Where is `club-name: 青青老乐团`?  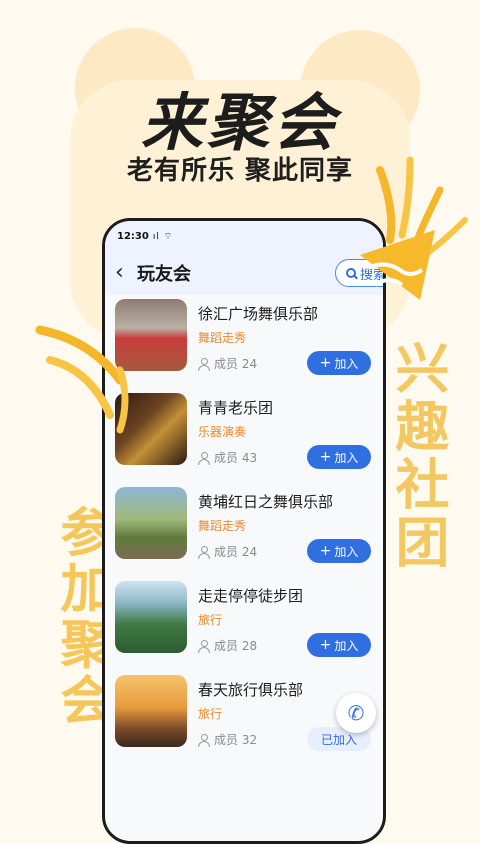
club-name: 青青老乐团 is located at coordinates (236, 408).